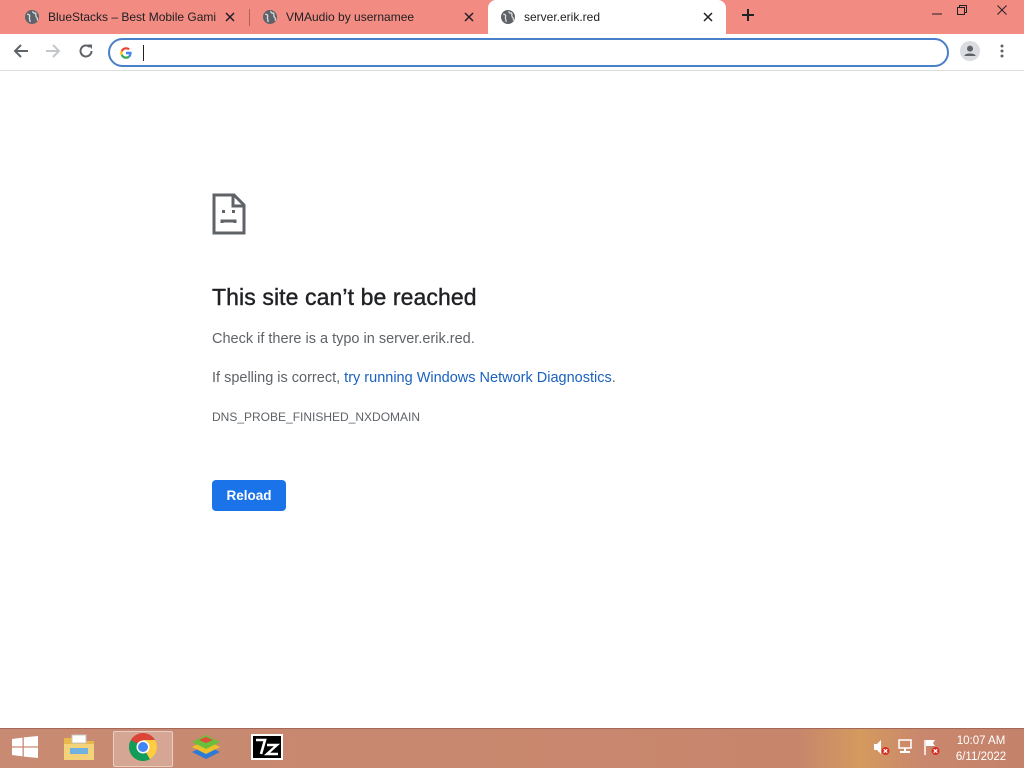  I want to click on reload-icon, so click(86, 53).